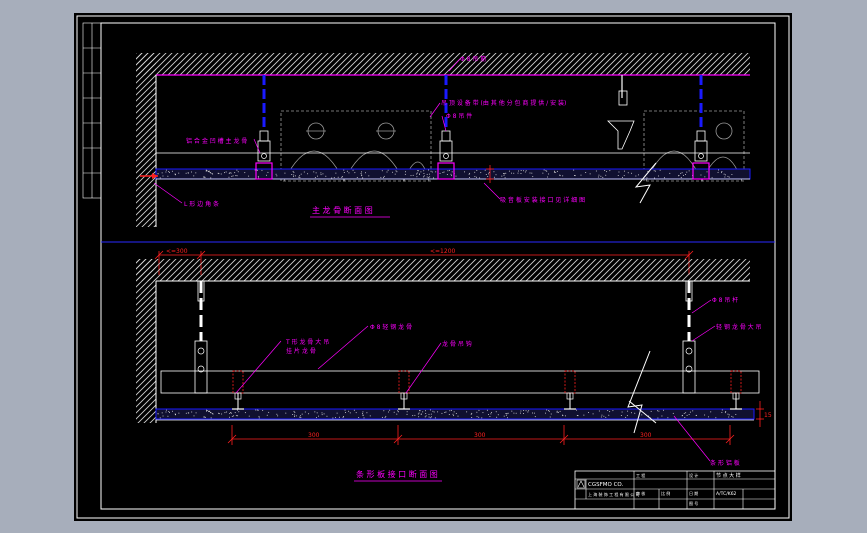  What do you see at coordinates (307, 342) in the screenshot?
I see `note-sub-keel-1: T 形 龙 骨 大 吊` at bounding box center [307, 342].